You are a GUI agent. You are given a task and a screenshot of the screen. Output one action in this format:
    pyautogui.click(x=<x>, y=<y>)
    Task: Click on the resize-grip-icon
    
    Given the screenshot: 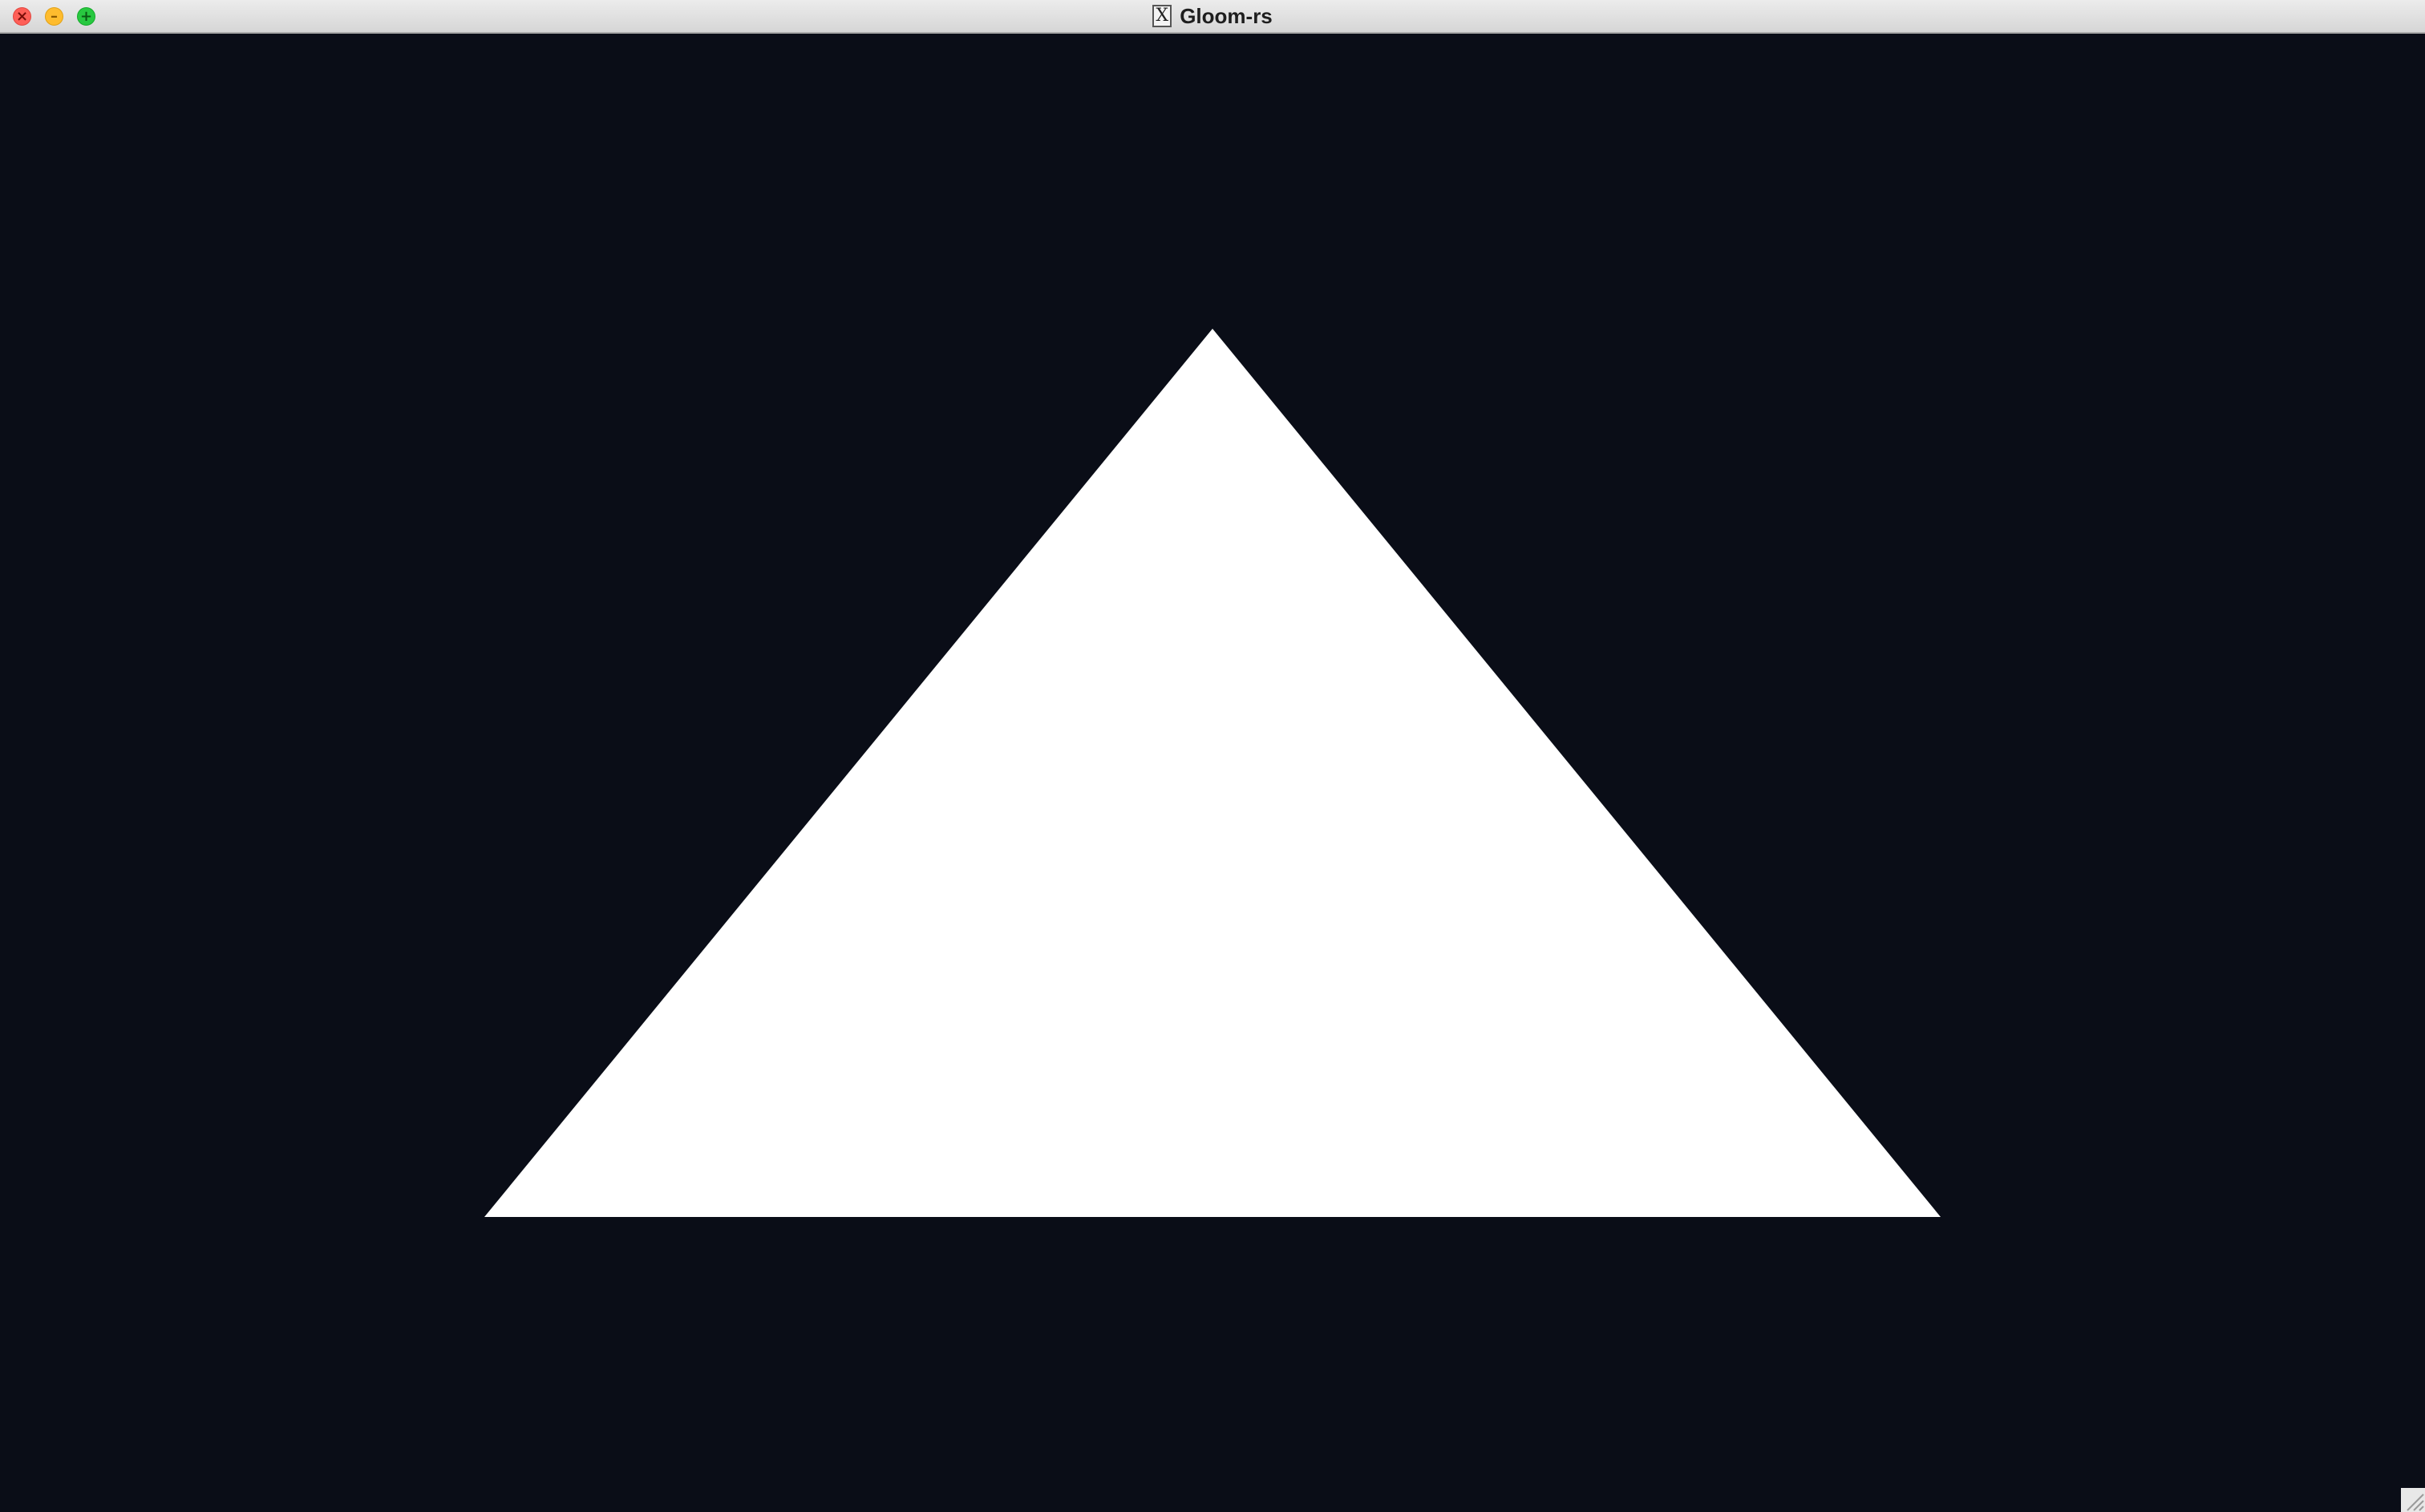 What is the action you would take?
    pyautogui.click(x=2413, y=1500)
    